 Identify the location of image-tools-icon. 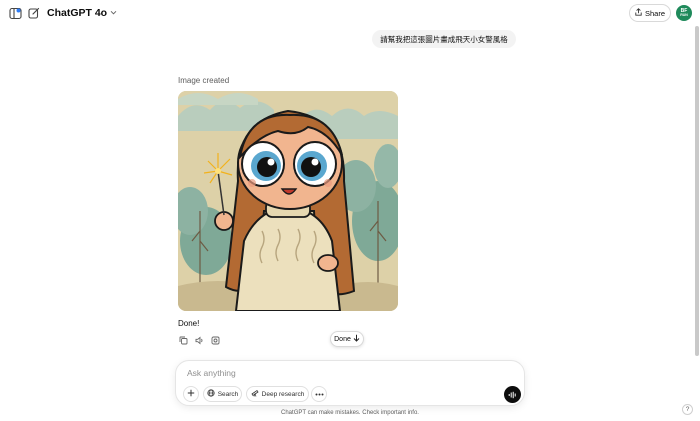
(215, 340).